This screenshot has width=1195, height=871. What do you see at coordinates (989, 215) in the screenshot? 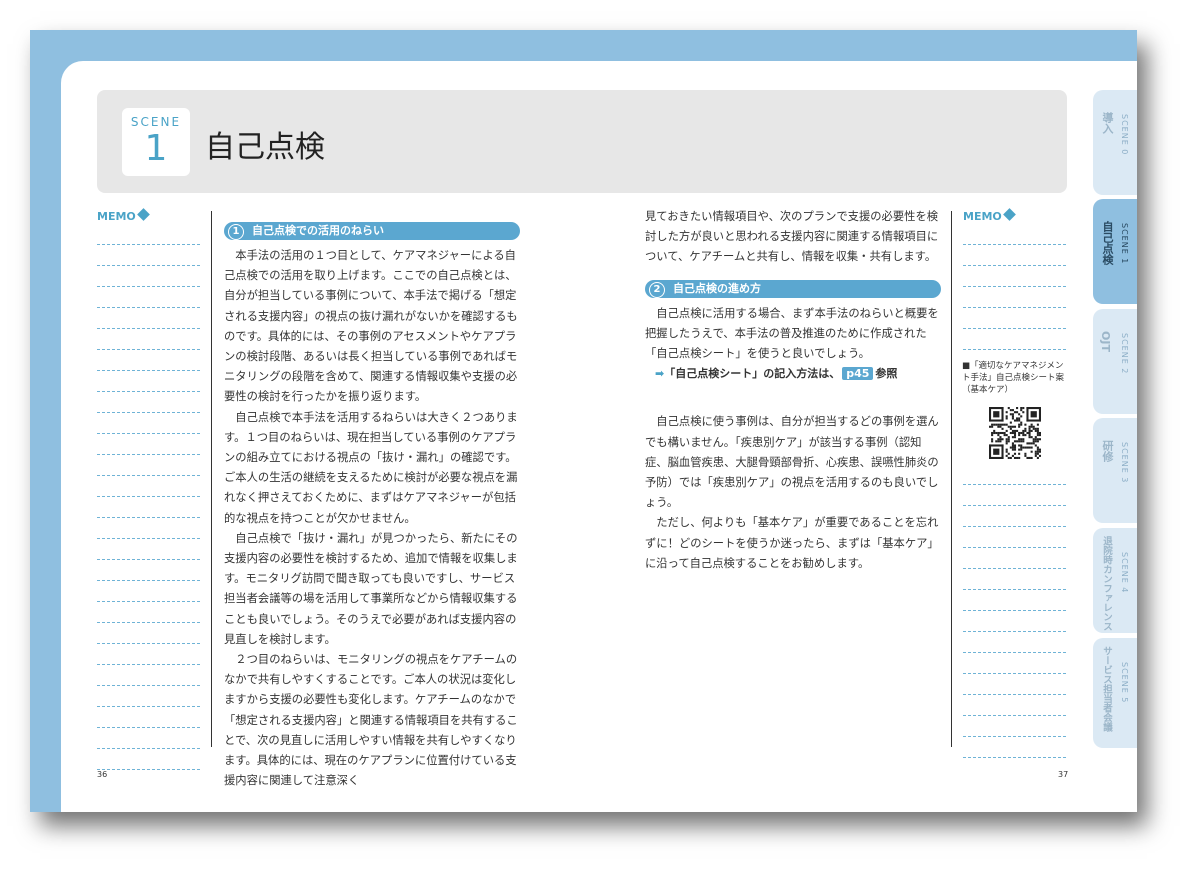
I see `memo-label-right: MEMO` at bounding box center [989, 215].